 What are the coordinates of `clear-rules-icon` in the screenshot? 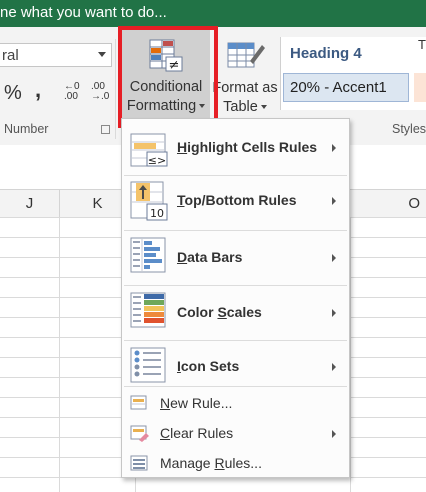 It's located at (139, 433).